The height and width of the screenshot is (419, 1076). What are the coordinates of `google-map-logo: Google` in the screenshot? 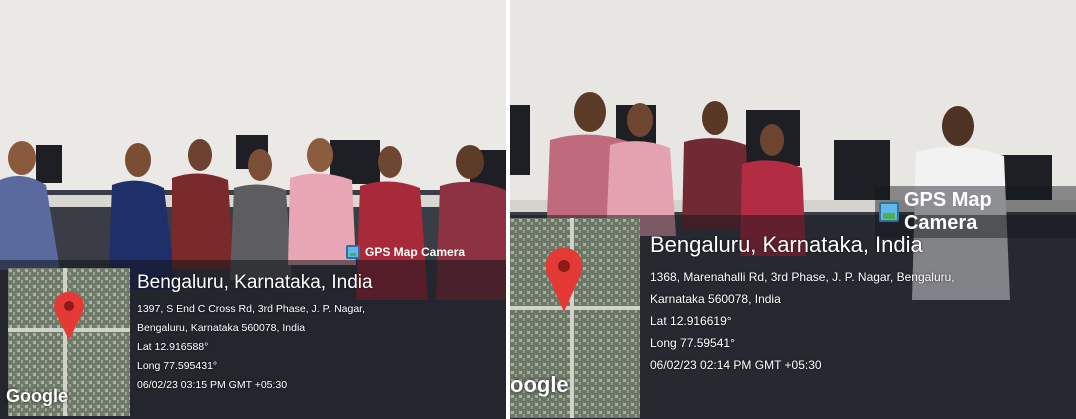 It's located at (37, 396).